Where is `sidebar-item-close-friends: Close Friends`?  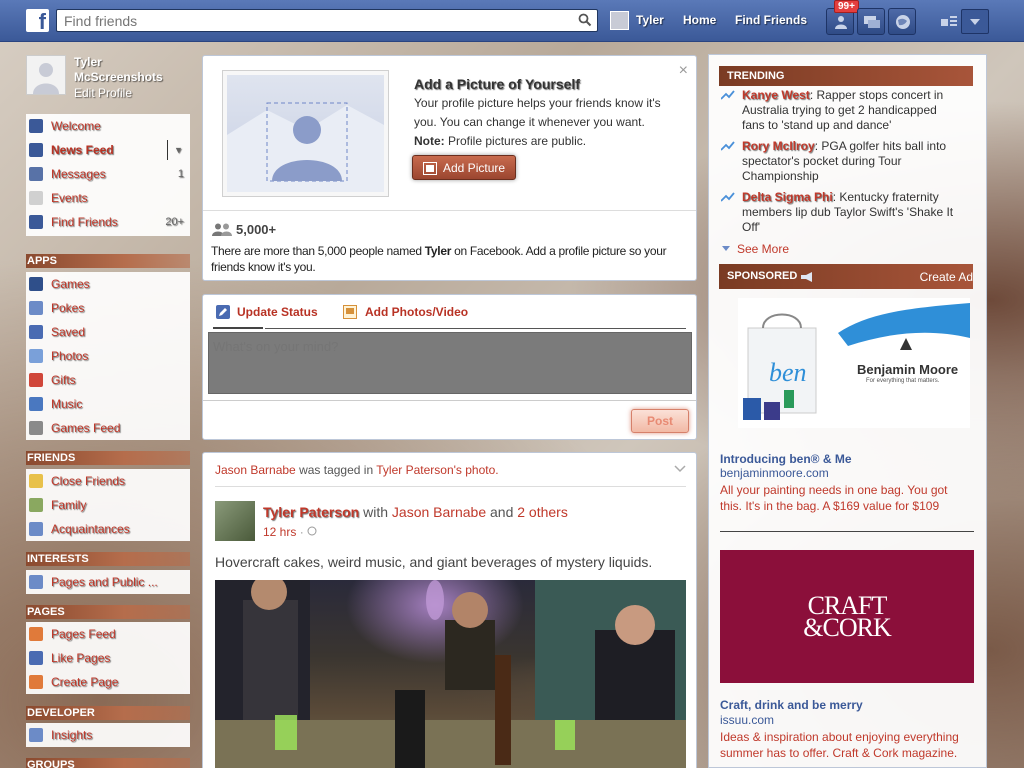
sidebar-item-close-friends: Close Friends is located at coordinates (108, 481).